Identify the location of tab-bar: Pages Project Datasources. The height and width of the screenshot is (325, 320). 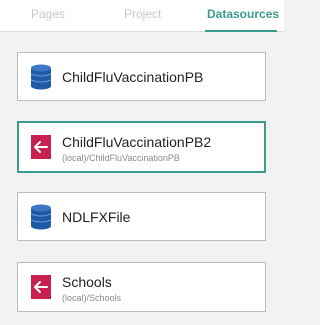
(142, 16).